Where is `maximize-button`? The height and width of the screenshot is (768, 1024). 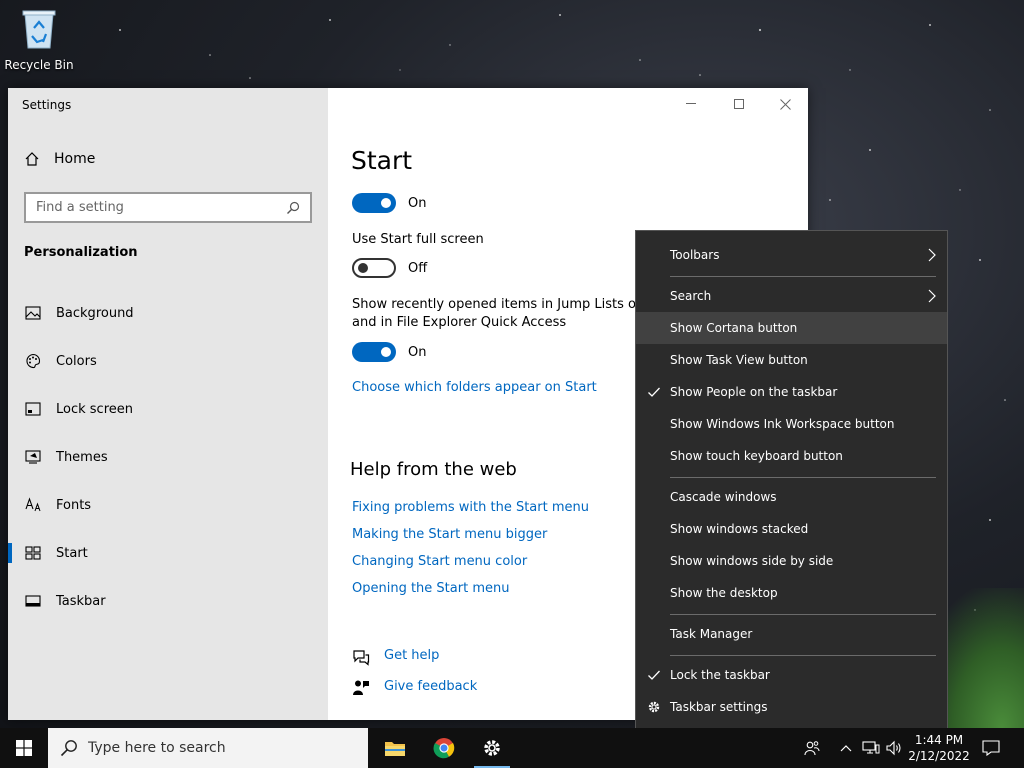
maximize-button is located at coordinates (739, 104).